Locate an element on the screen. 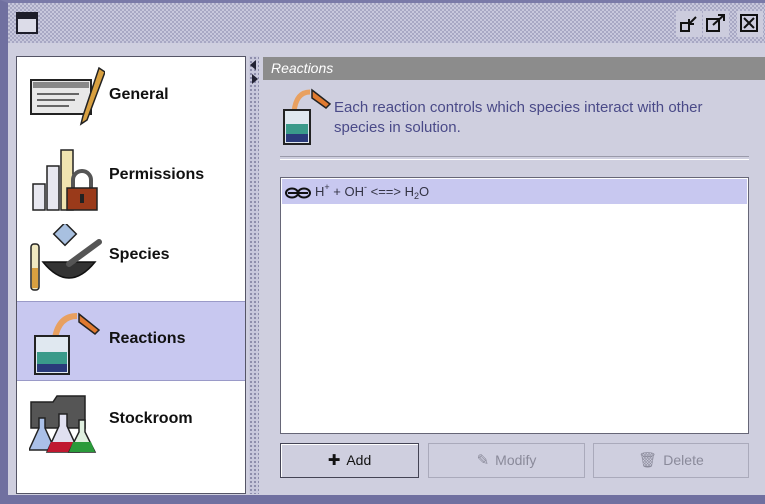  sidebar-item-label: Reactions is located at coordinates (147, 338).